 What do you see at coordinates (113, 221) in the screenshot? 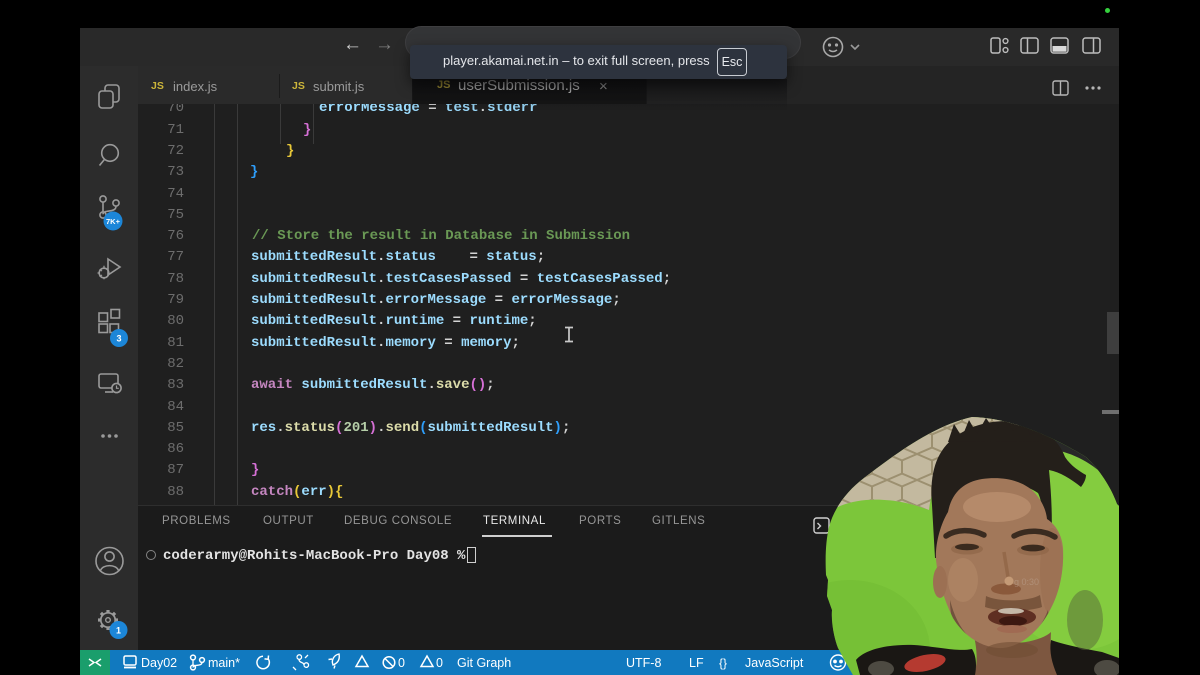
I see `svg-text: 7K+` at bounding box center [113, 221].